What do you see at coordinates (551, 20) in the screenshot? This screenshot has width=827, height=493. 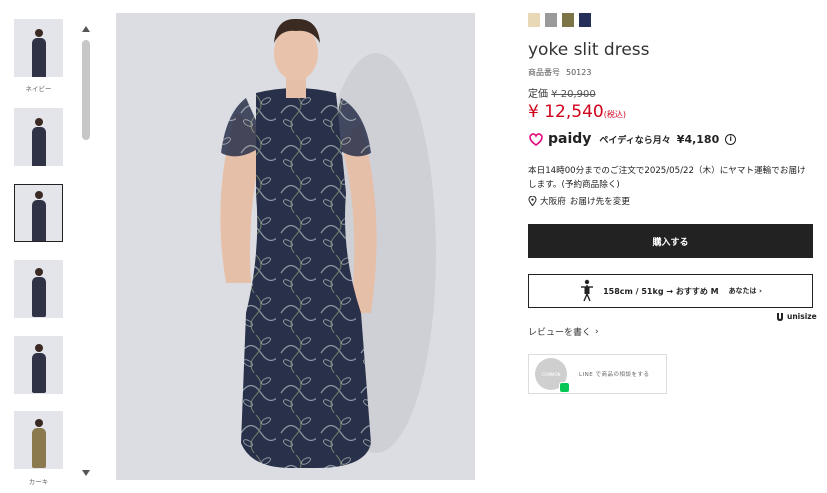 I see `swatch-gray` at bounding box center [551, 20].